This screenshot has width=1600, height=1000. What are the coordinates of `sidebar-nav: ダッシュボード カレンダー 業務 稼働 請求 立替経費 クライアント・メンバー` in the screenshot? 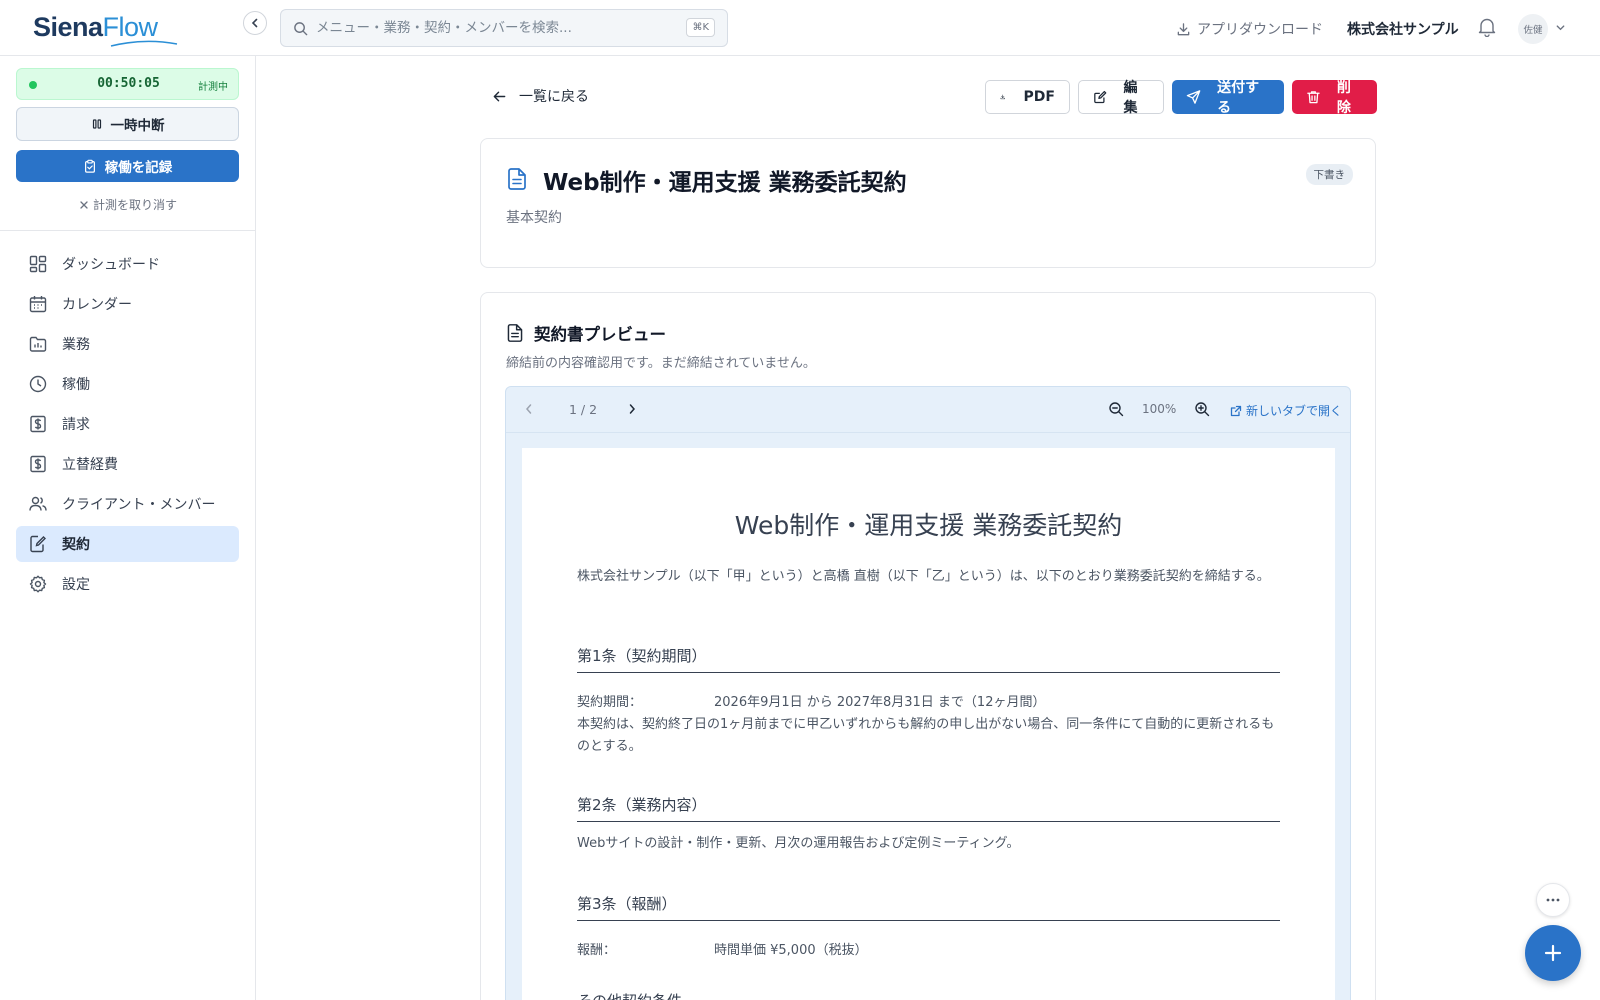 It's located at (127, 426).